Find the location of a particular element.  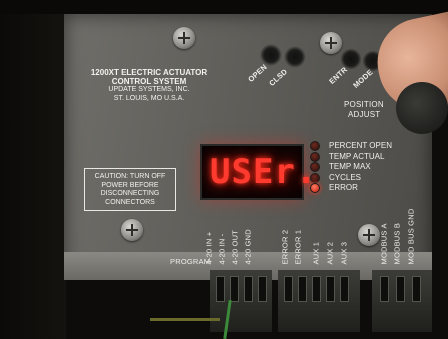

terminal-block-modbus is located at coordinates (402, 301).